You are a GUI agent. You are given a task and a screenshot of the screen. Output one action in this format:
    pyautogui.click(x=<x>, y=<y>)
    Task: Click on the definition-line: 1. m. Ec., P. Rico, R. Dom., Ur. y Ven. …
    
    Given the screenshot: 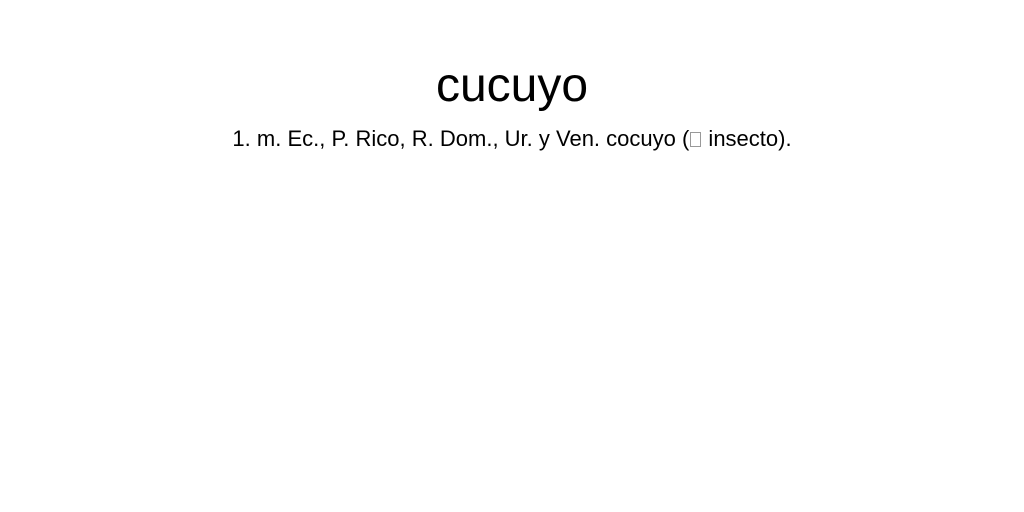 What is the action you would take?
    pyautogui.click(x=512, y=139)
    